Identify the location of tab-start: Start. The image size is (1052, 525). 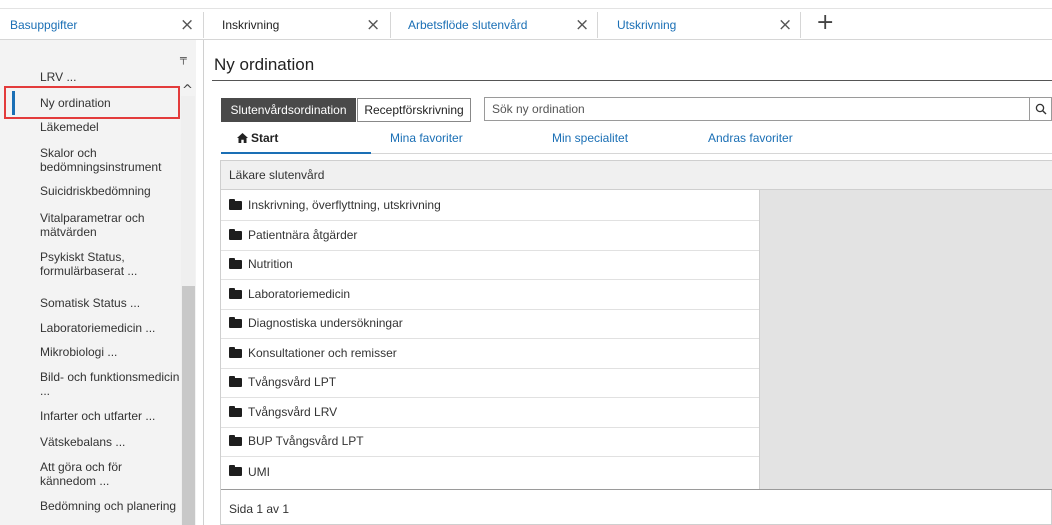
(257, 138).